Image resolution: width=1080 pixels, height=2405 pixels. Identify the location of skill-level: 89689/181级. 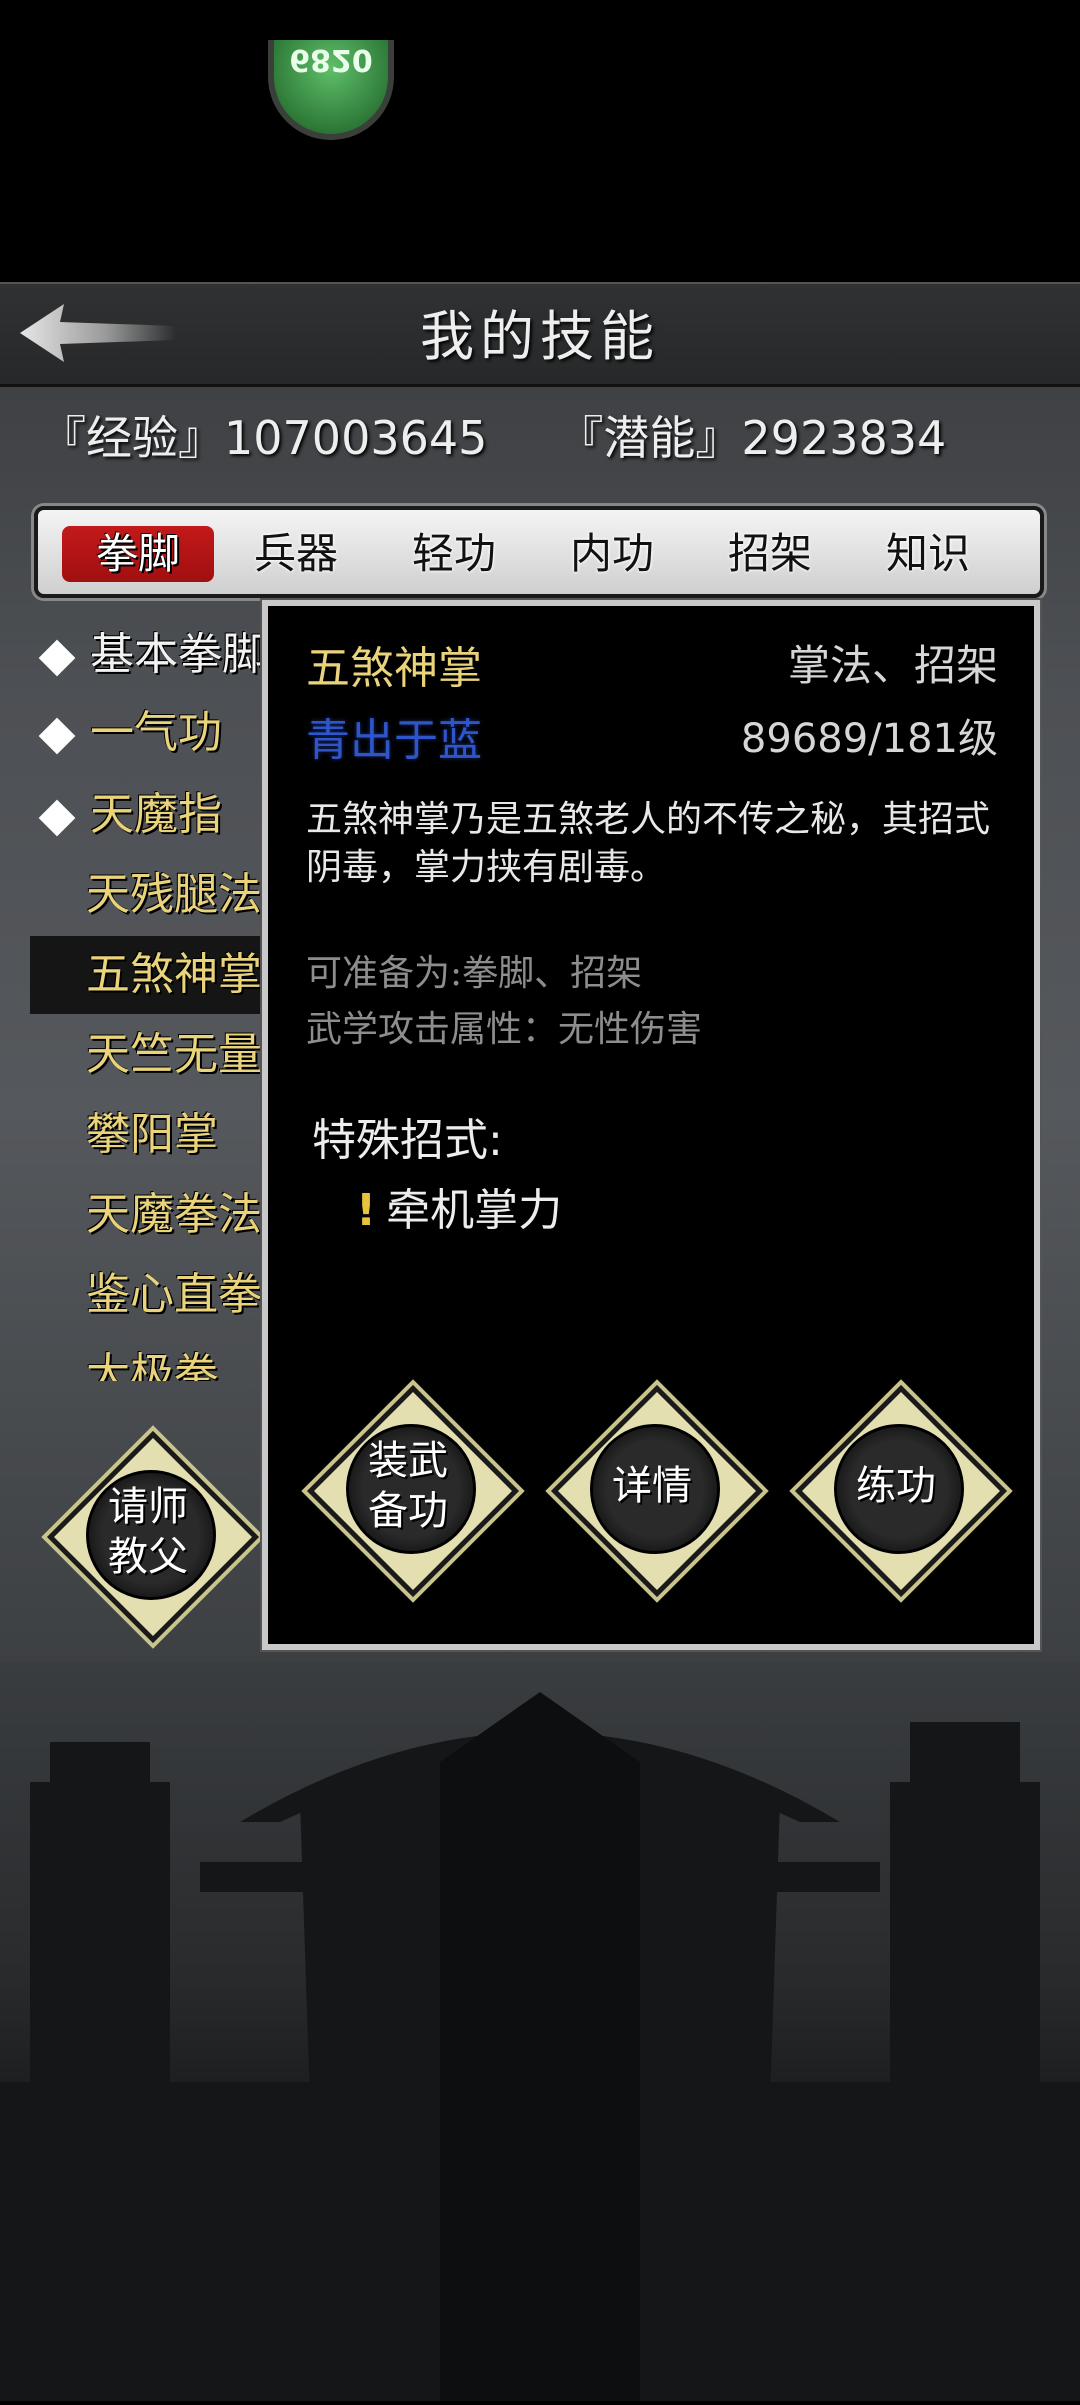
(869, 739).